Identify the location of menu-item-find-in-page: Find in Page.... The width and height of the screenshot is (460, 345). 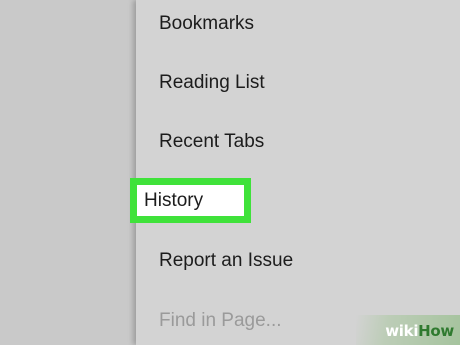
(220, 320).